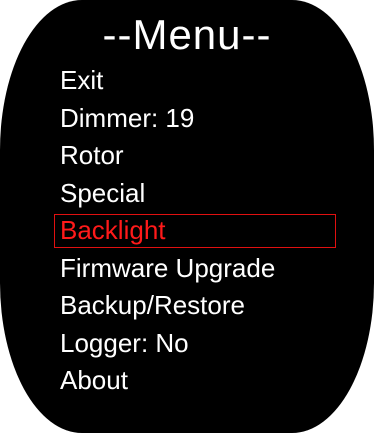  I want to click on menu-item-firmware-upgrade: Firmware Upgrade, so click(167, 269).